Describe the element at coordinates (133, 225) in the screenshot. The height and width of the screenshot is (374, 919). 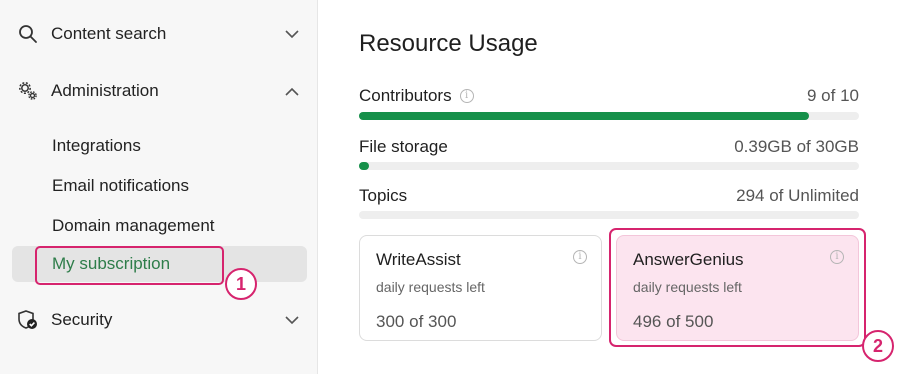
I see `sidebar-item-label: Domain management` at that location.